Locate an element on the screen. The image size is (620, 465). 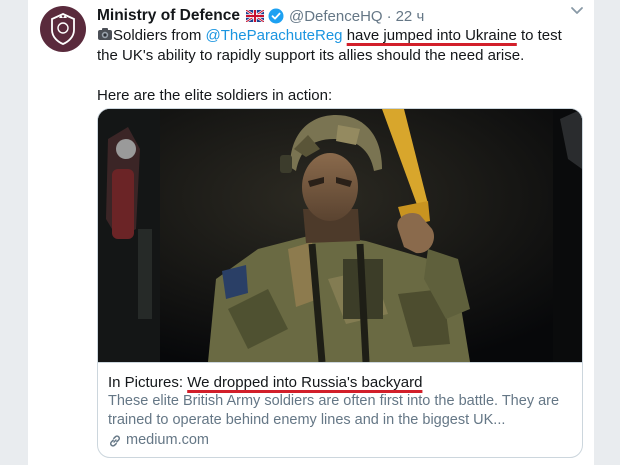
card-domain-text: medium.com is located at coordinates (167, 440).